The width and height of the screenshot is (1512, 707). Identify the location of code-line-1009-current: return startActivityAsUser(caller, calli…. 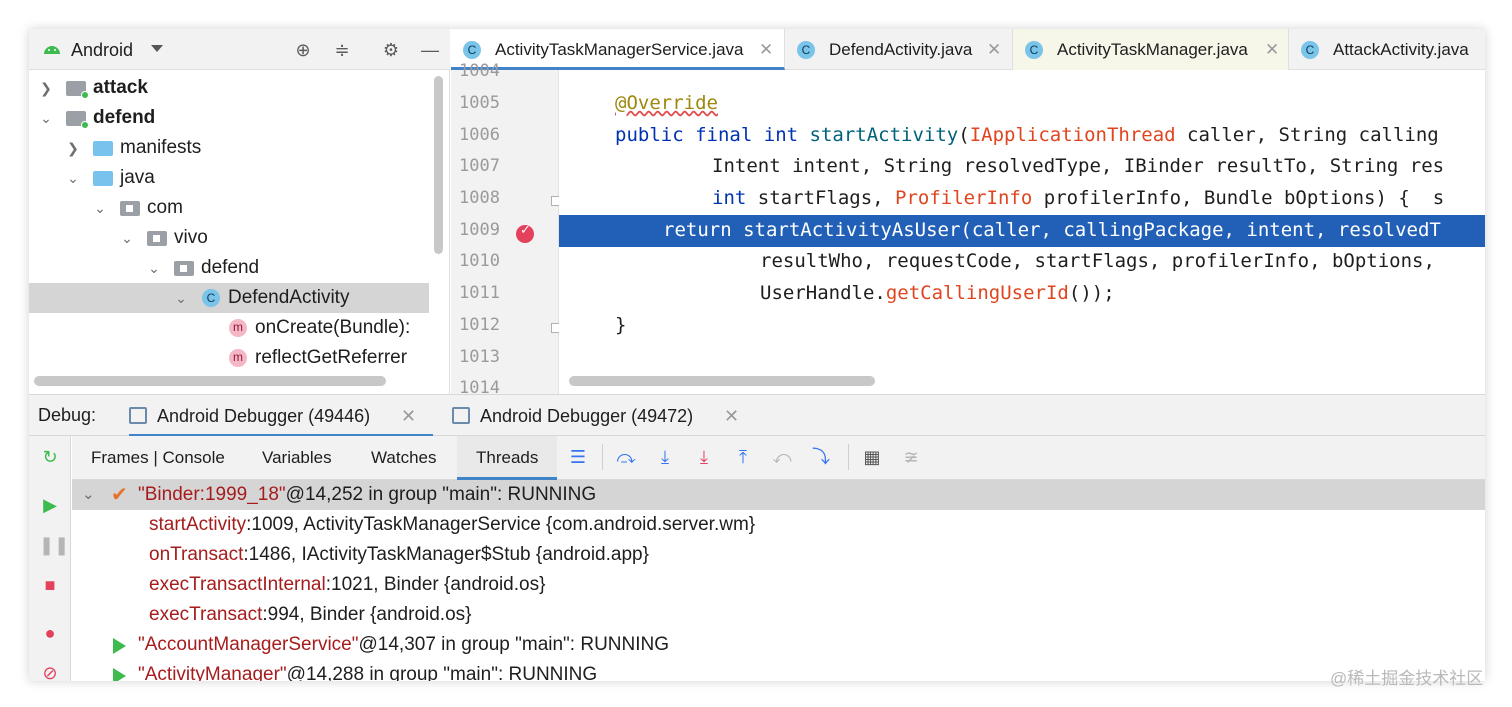
(1022, 231).